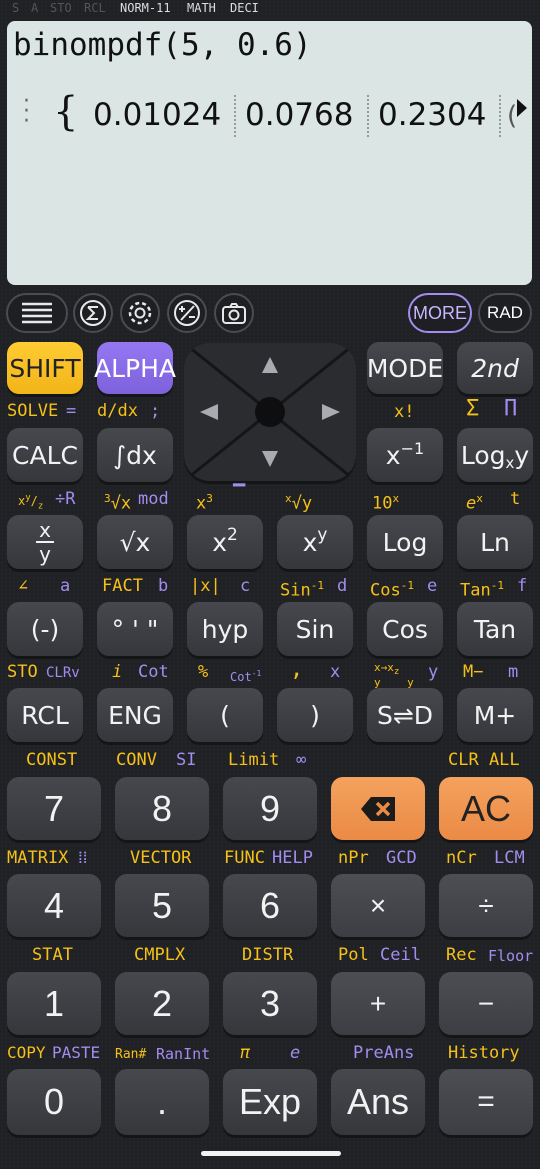  I want to click on paste-label: PASTE, so click(76, 1052).